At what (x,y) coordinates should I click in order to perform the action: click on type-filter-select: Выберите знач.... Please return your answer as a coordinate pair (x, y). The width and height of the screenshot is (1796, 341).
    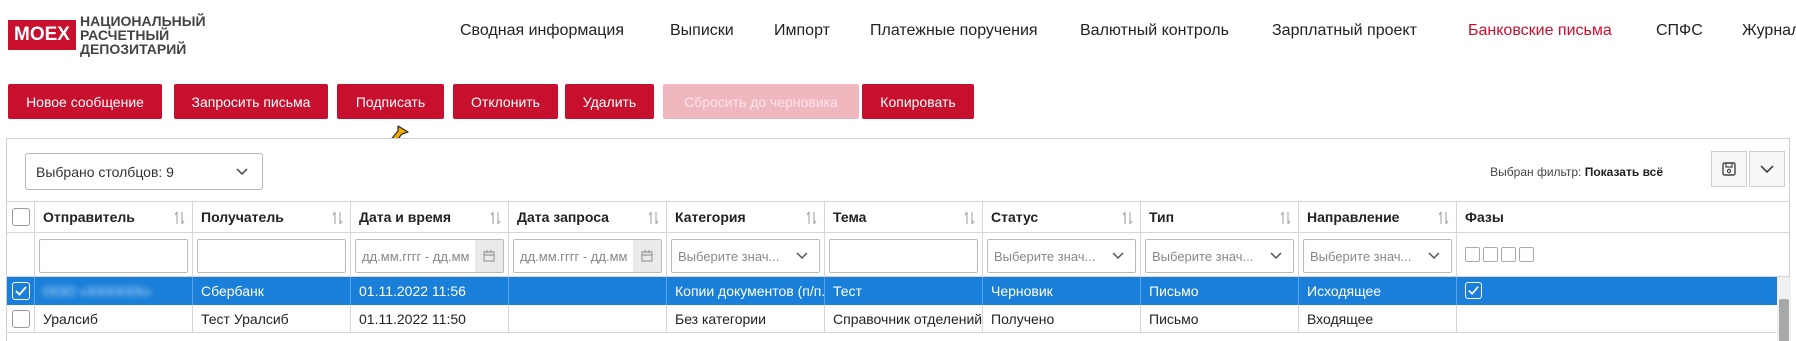
    Looking at the image, I should click on (1219, 256).